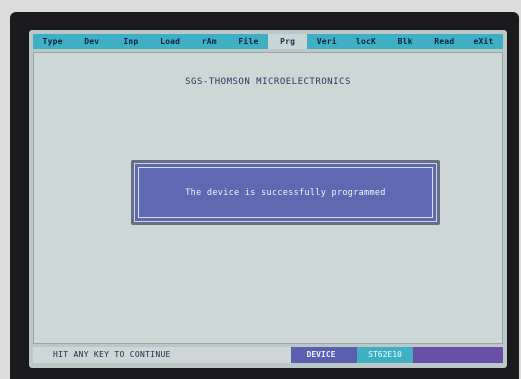 The width and height of the screenshot is (521, 379). What do you see at coordinates (288, 41) in the screenshot?
I see `menu-item-prg: Prg` at bounding box center [288, 41].